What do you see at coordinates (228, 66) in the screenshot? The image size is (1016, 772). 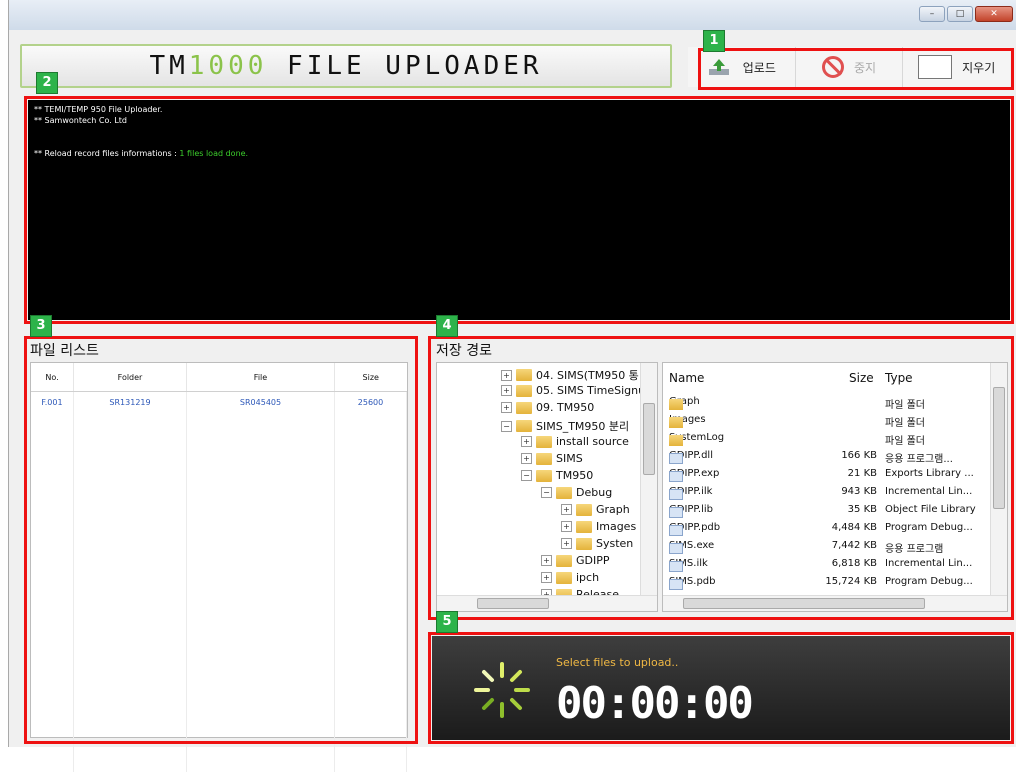 I see `logo-text-model: 1000` at bounding box center [228, 66].